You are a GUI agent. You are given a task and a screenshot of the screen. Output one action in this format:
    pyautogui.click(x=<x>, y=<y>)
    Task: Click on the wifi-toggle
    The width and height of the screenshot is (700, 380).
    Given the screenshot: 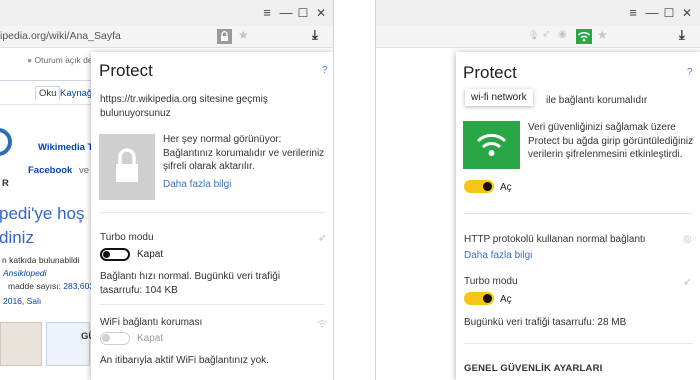 What is the action you would take?
    pyautogui.click(x=115, y=338)
    